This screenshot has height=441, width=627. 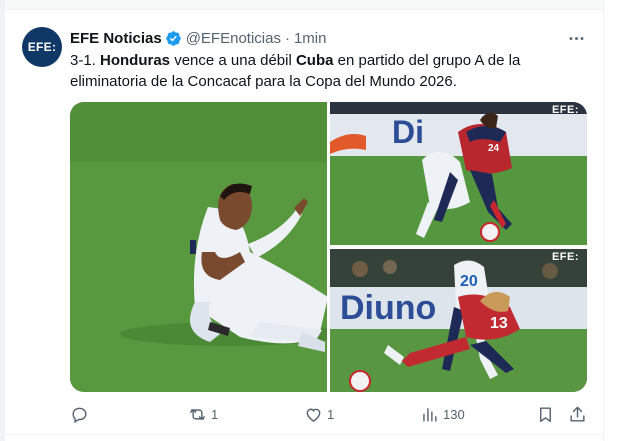 What do you see at coordinates (85, 60) in the screenshot?
I see `text-part: 3-1.` at bounding box center [85, 60].